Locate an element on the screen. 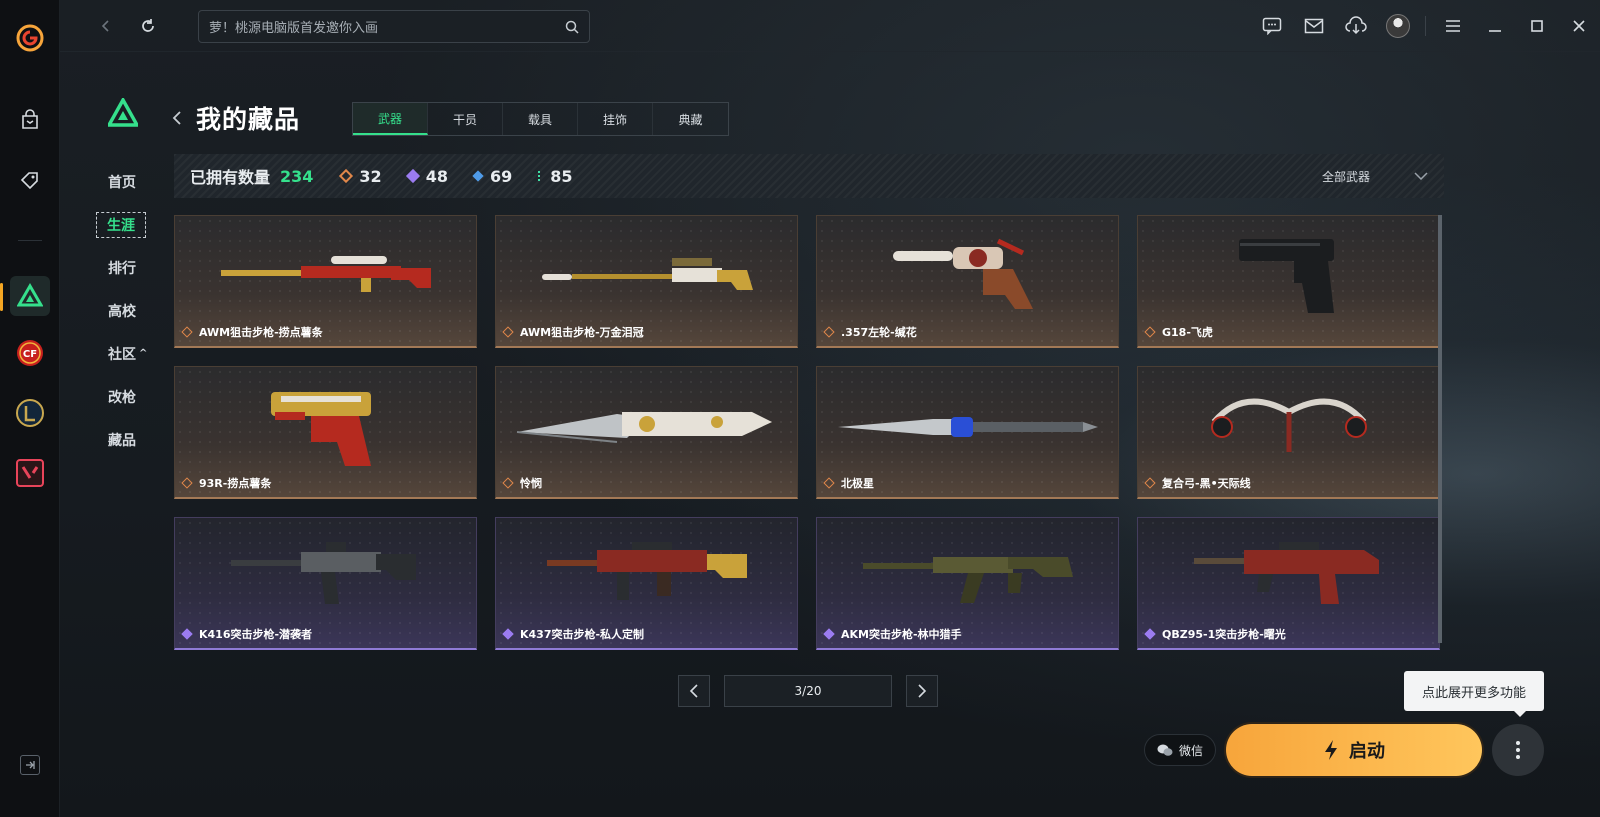 This screenshot has width=1600, height=817. subnav-community: 社区 ^ is located at coordinates (136, 353).